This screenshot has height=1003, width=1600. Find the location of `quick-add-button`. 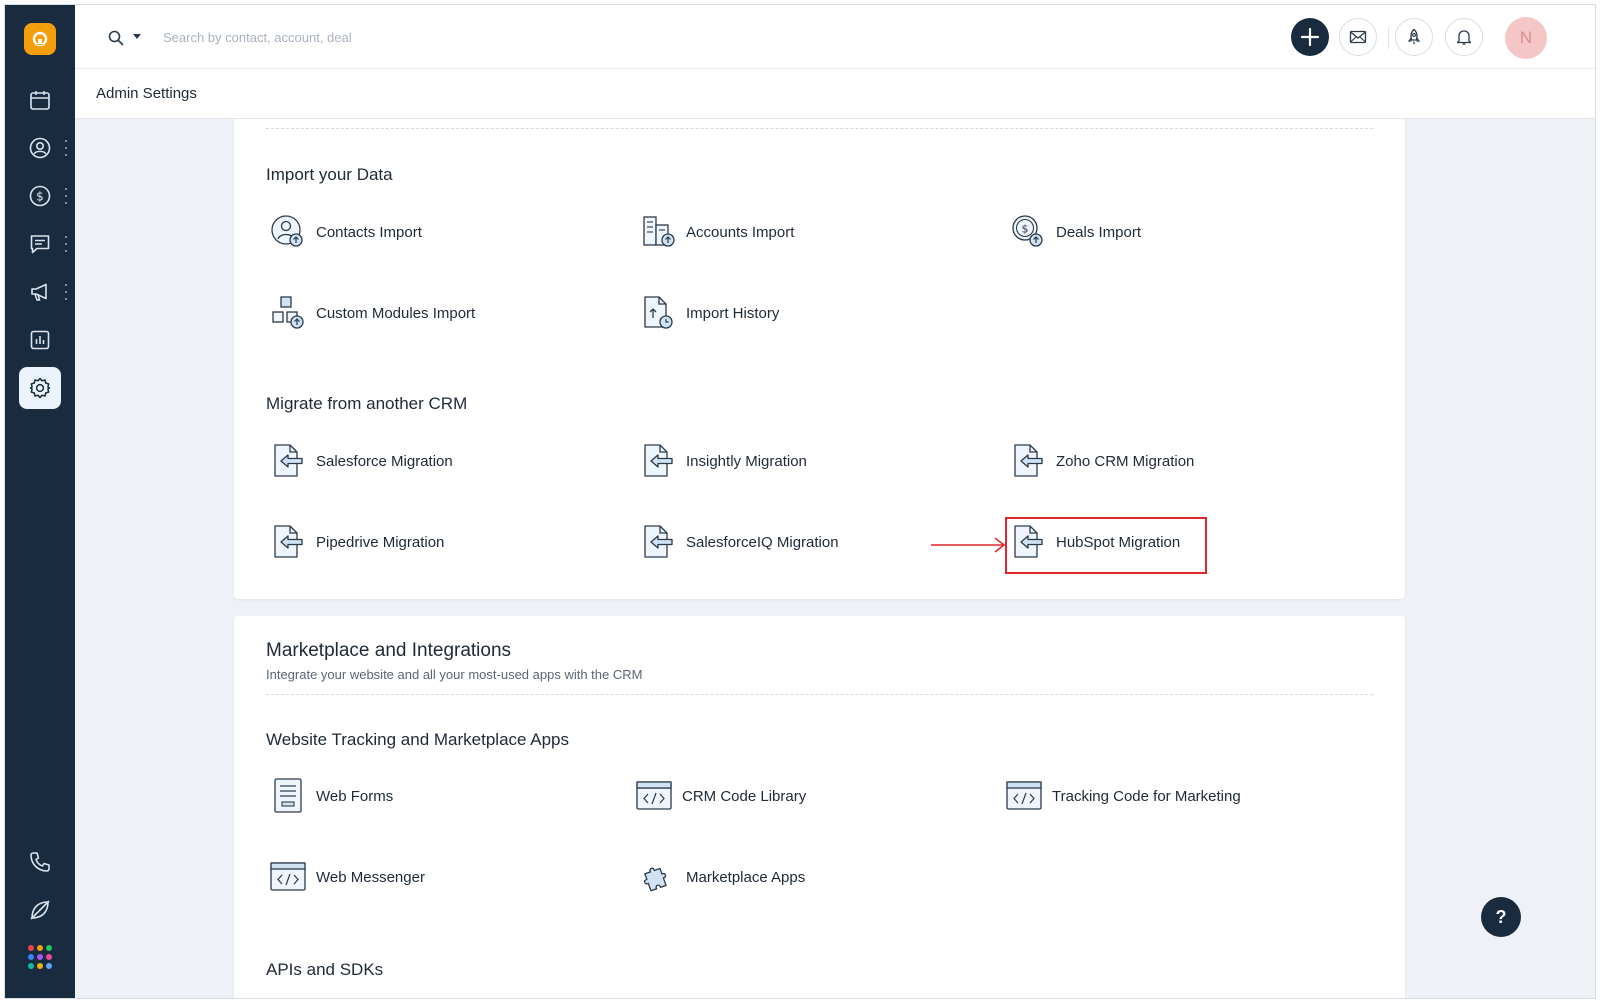

quick-add-button is located at coordinates (1310, 37).